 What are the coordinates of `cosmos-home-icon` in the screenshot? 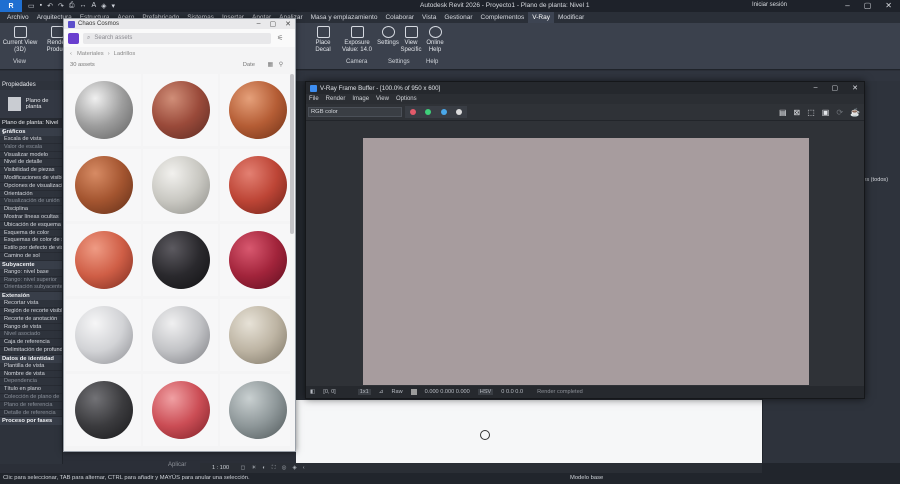 It's located at (73, 38).